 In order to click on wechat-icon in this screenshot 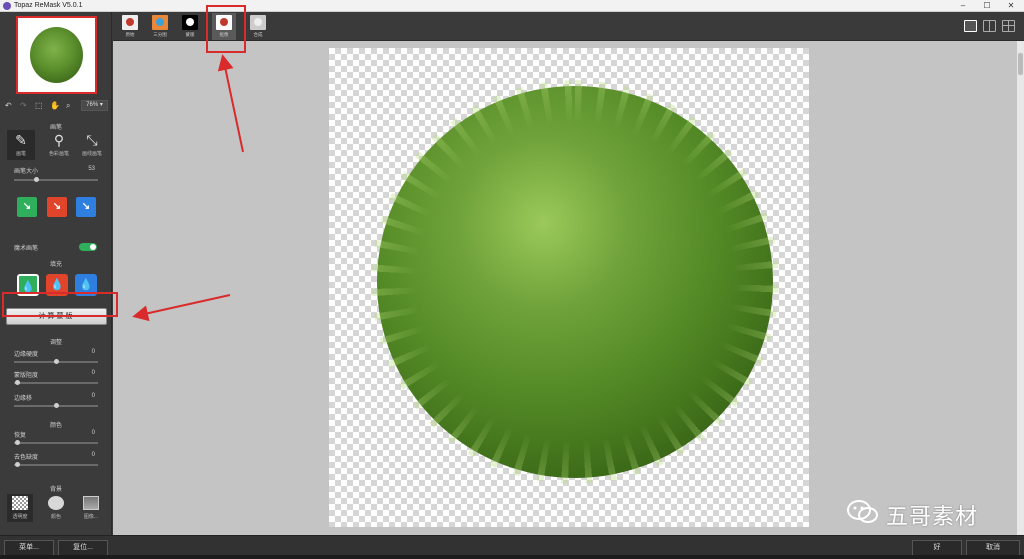, I will do `click(862, 511)`.